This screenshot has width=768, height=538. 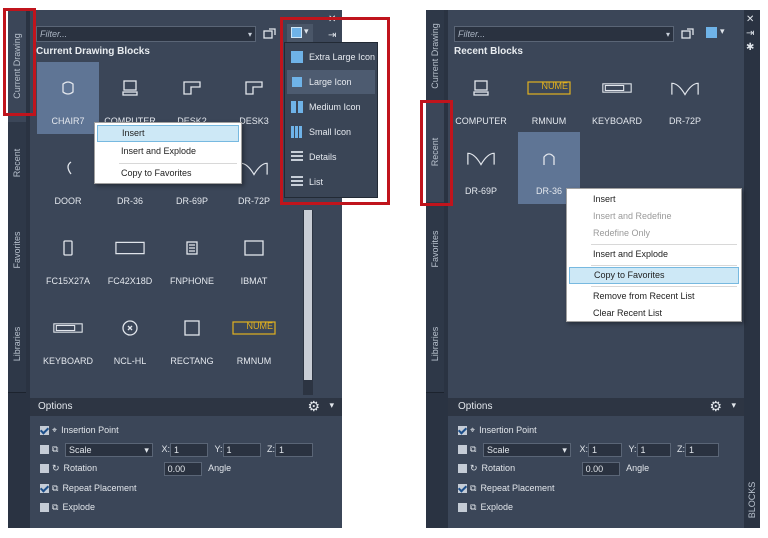 I want to click on chair-icon, so click(x=68, y=88).